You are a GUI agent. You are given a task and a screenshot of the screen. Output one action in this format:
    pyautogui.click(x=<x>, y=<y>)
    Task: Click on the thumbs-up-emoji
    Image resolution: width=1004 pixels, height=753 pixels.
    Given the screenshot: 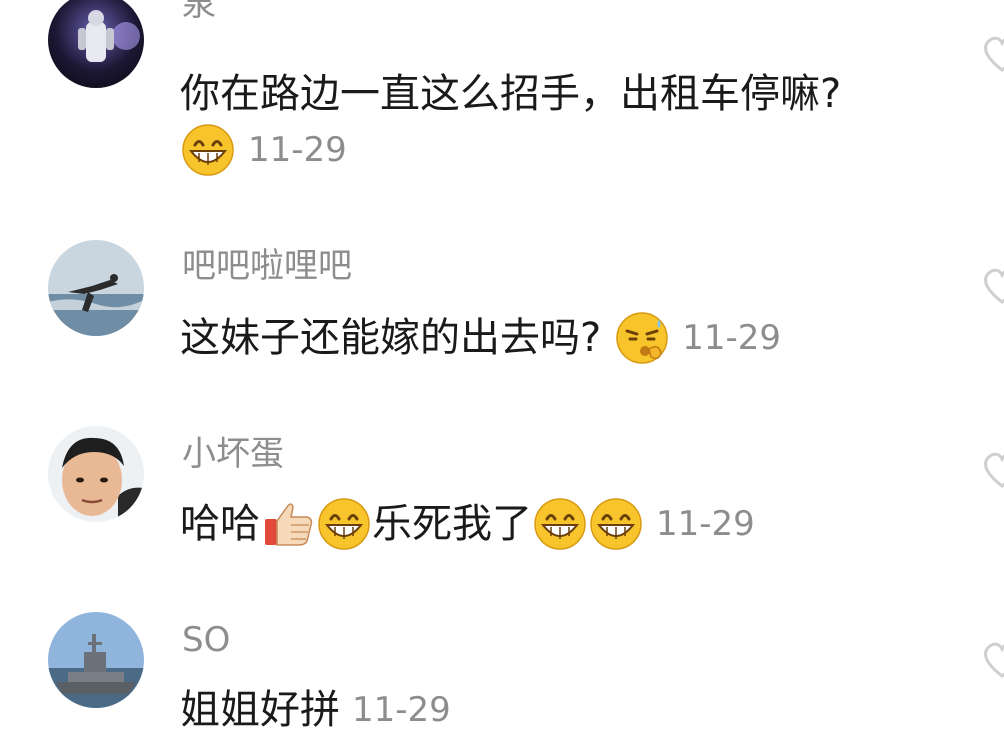 What is the action you would take?
    pyautogui.click(x=288, y=524)
    